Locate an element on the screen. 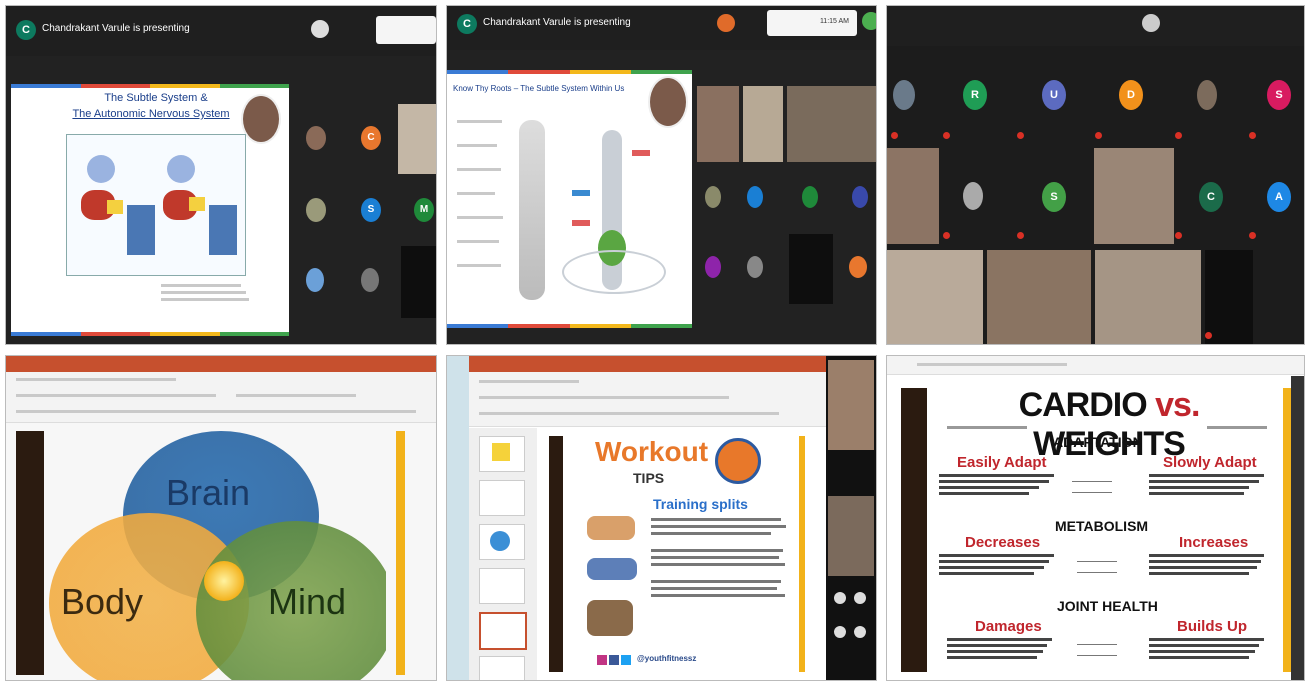 The width and height of the screenshot is (1310, 685). participant-tile: M is located at coordinates (424, 210).